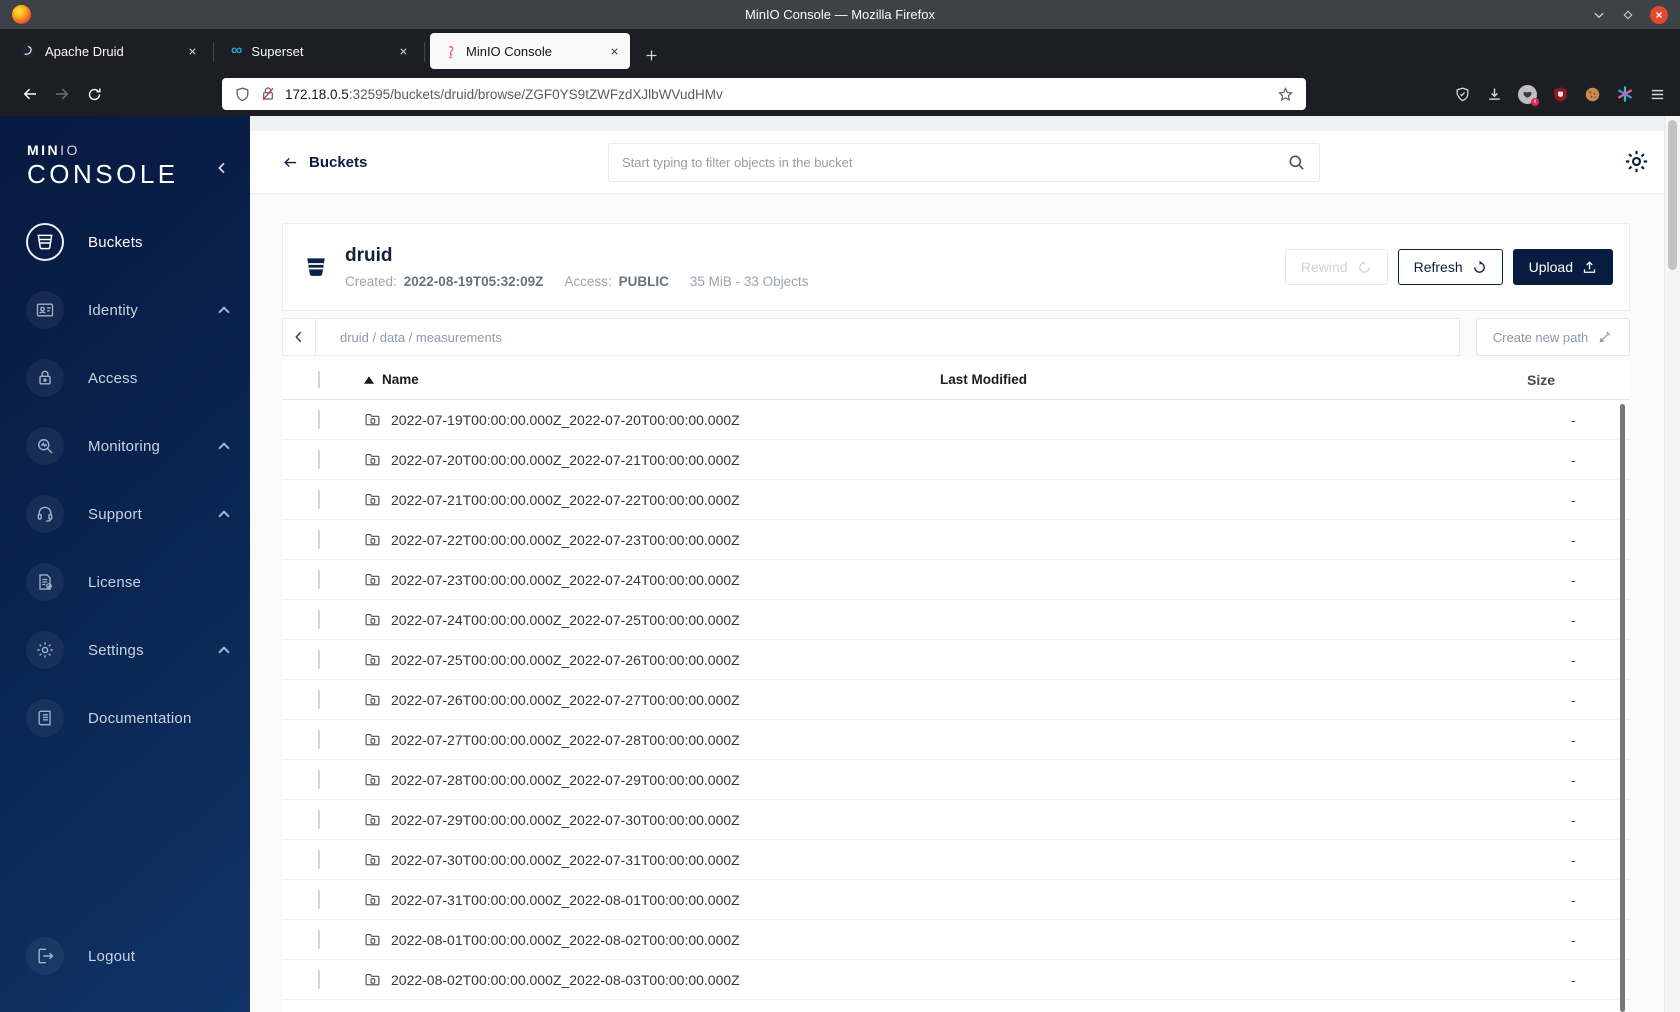 This screenshot has width=1680, height=1012. What do you see at coordinates (1562, 267) in the screenshot?
I see `upload-button: Upload` at bounding box center [1562, 267].